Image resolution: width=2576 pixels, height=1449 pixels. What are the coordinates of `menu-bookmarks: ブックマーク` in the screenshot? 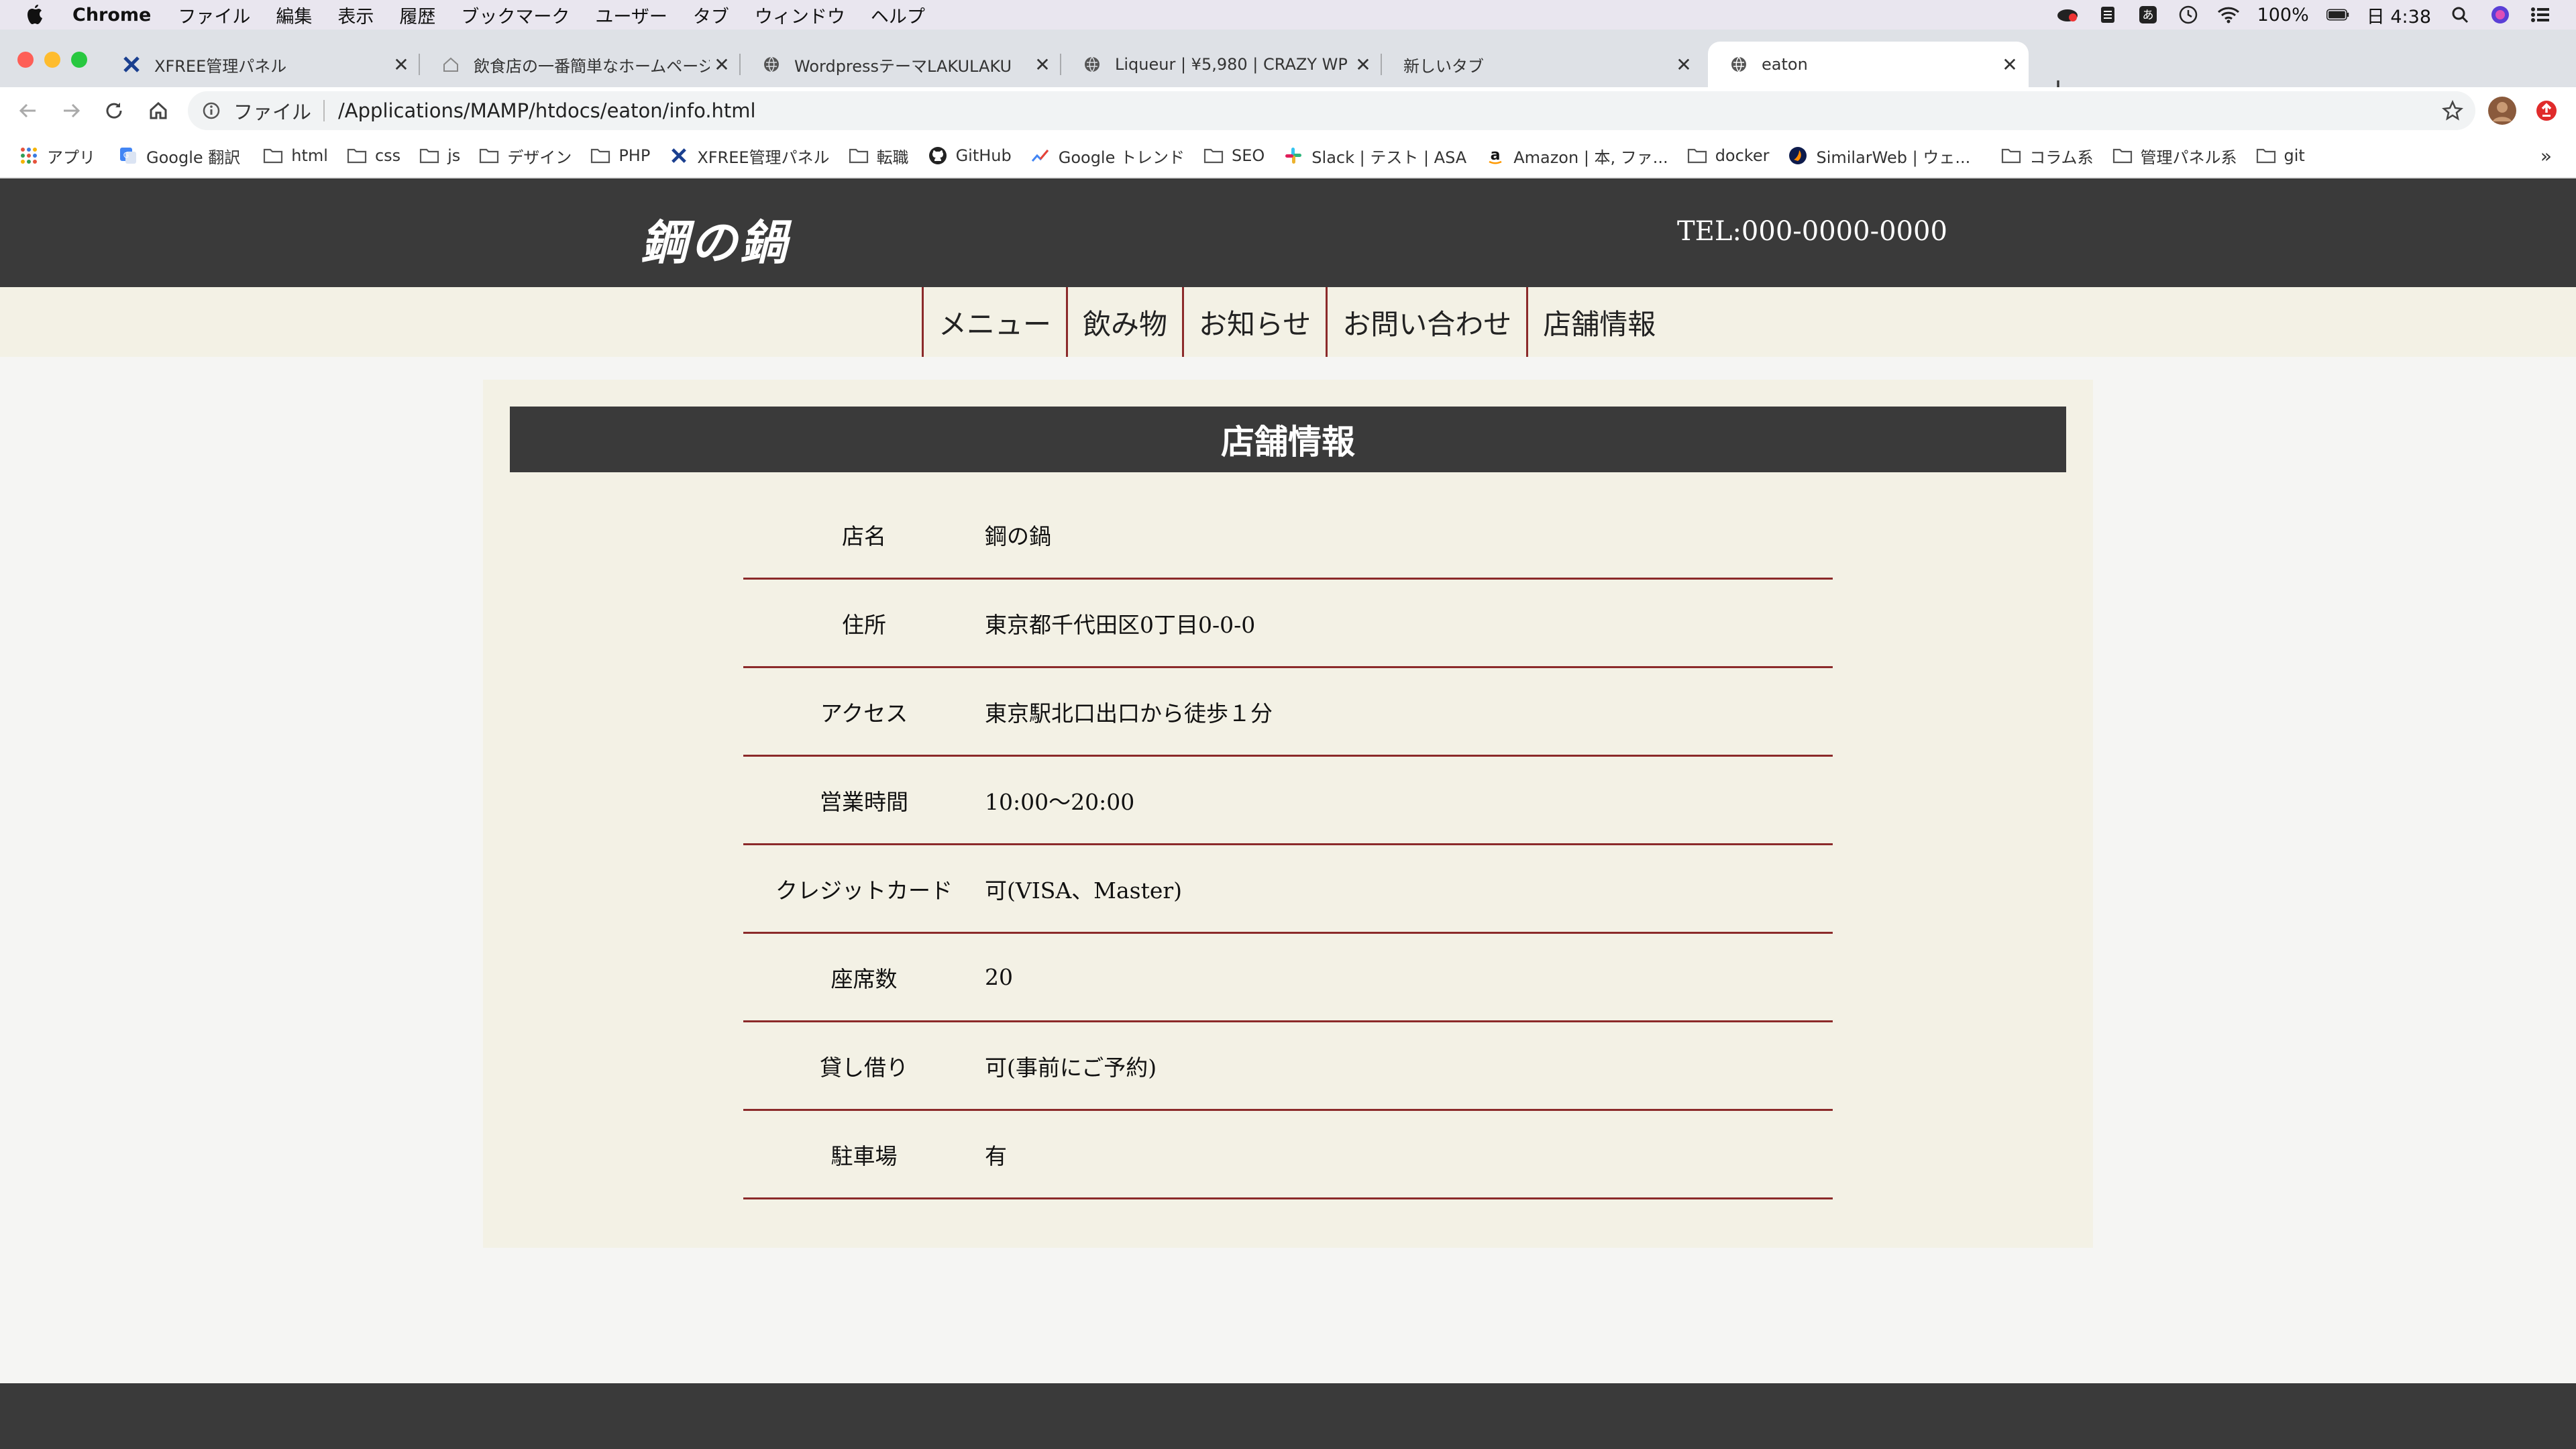 It's located at (515, 15).